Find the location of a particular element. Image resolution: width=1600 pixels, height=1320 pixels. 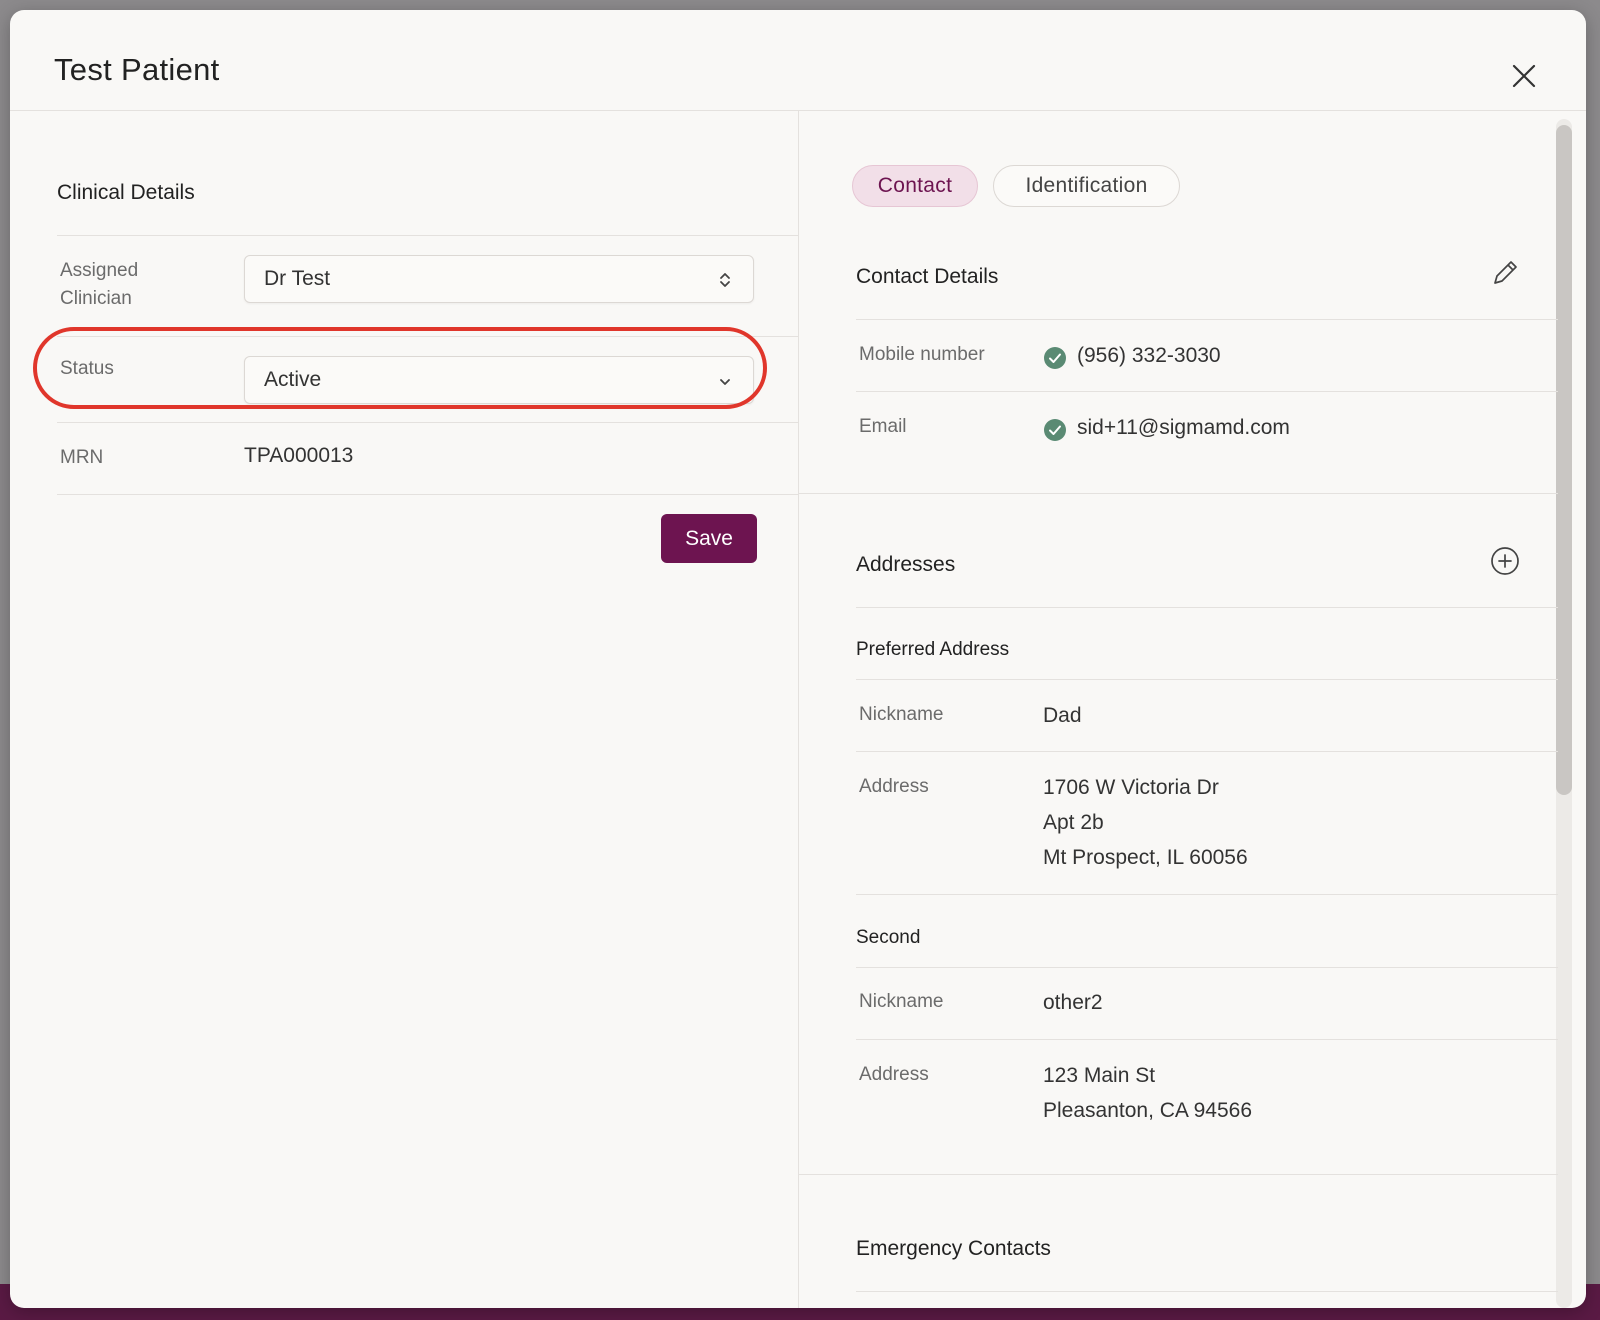

second-address-line-1: 123 Main St is located at coordinates (1099, 1075).